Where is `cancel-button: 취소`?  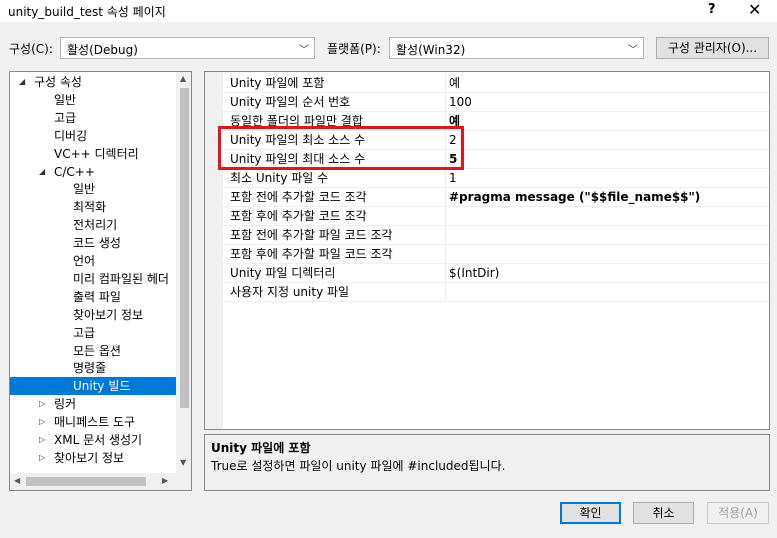
cancel-button: 취소 is located at coordinates (663, 513).